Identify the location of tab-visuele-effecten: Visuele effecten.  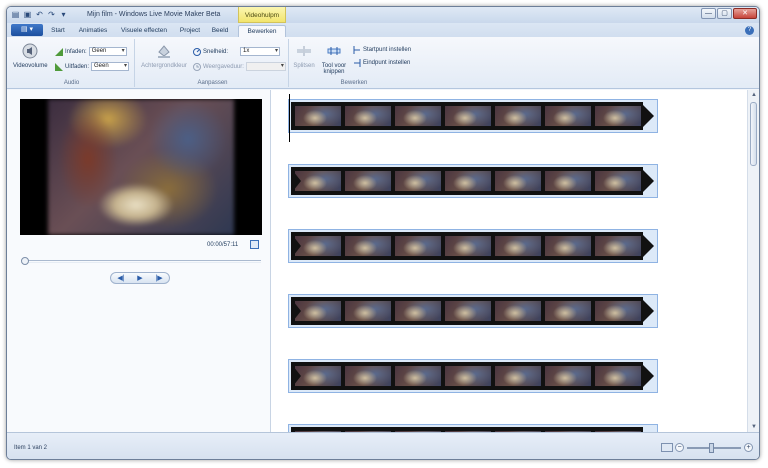
(144, 31).